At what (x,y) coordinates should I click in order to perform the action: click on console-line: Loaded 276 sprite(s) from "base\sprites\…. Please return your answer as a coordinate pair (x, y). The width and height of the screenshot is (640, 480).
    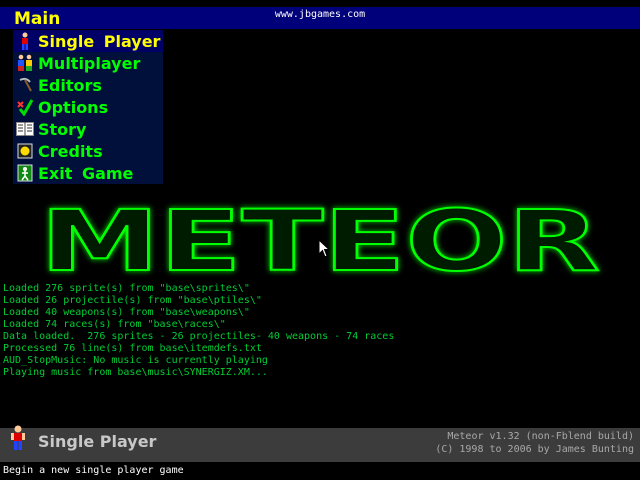
    Looking at the image, I should click on (126, 288).